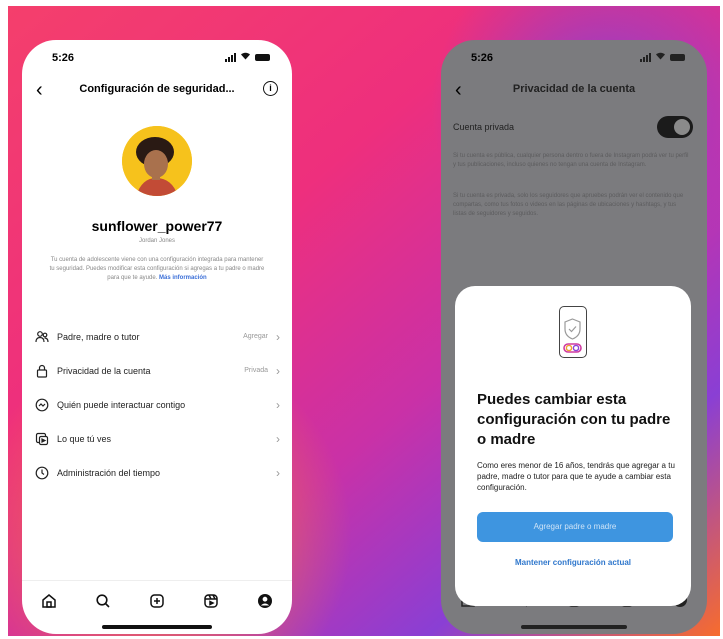 The height and width of the screenshot is (639, 723). I want to click on search-icon, so click(103, 601).